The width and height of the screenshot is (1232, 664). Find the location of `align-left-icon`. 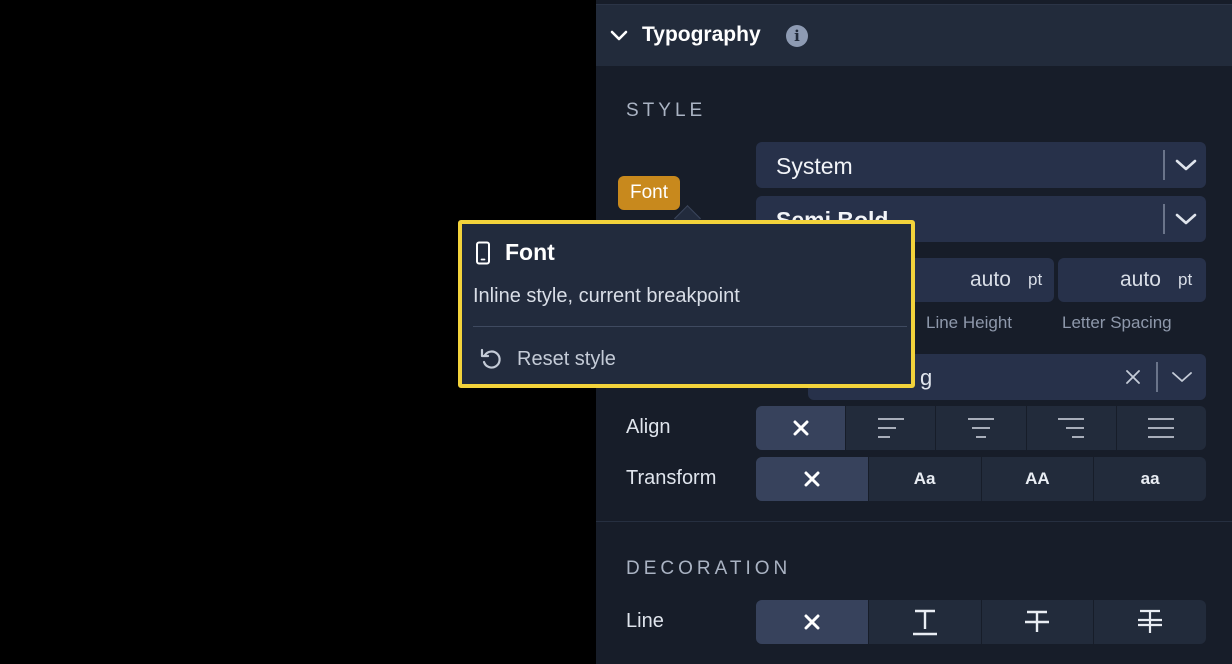

align-left-icon is located at coordinates (890, 428).